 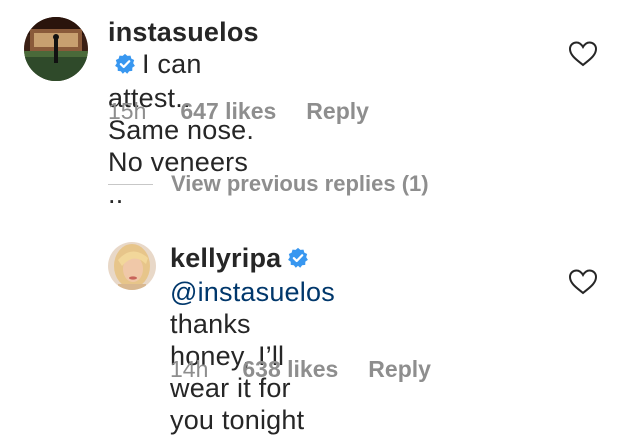 I want to click on divider-line, so click(x=130, y=184).